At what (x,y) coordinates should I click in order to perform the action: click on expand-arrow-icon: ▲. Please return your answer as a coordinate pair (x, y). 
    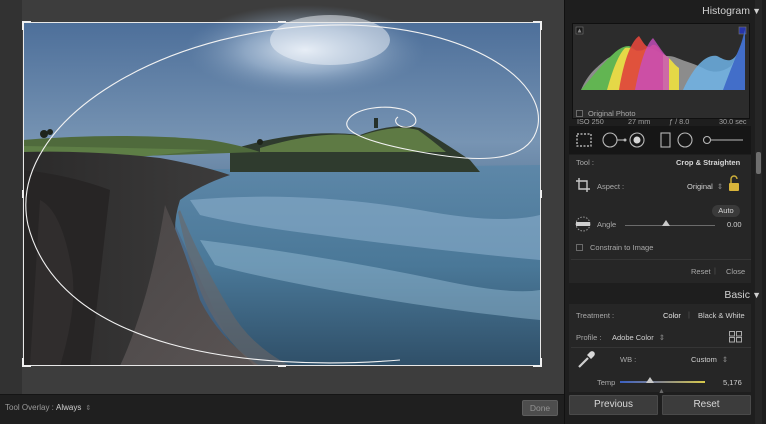
    Looking at the image, I should click on (661, 391).